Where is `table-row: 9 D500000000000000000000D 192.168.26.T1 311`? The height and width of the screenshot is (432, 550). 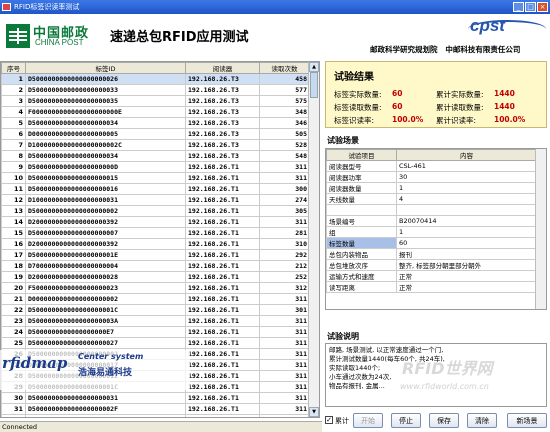 table-row: 9 D500000000000000000000D 192.168.26.T1 311 is located at coordinates (155, 167).